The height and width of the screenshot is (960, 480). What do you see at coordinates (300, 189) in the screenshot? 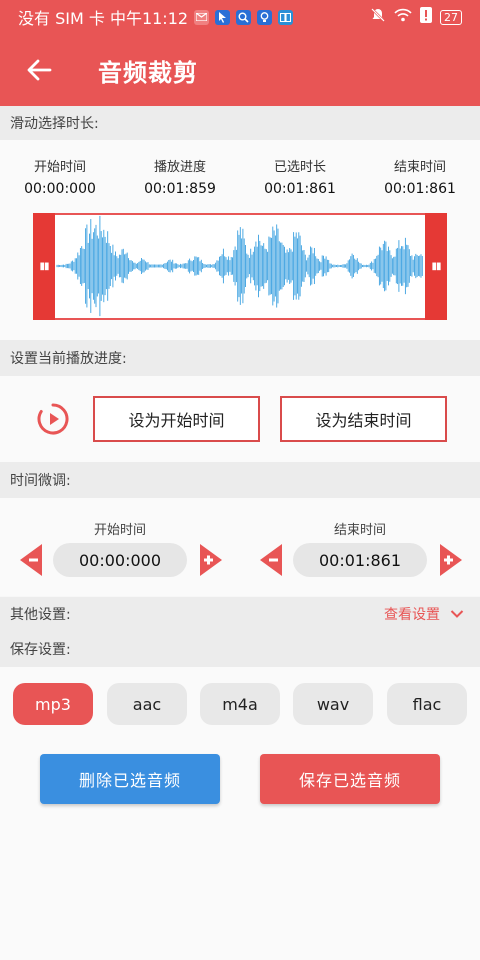
I see `selected-duration-value: 00:01:861` at bounding box center [300, 189].